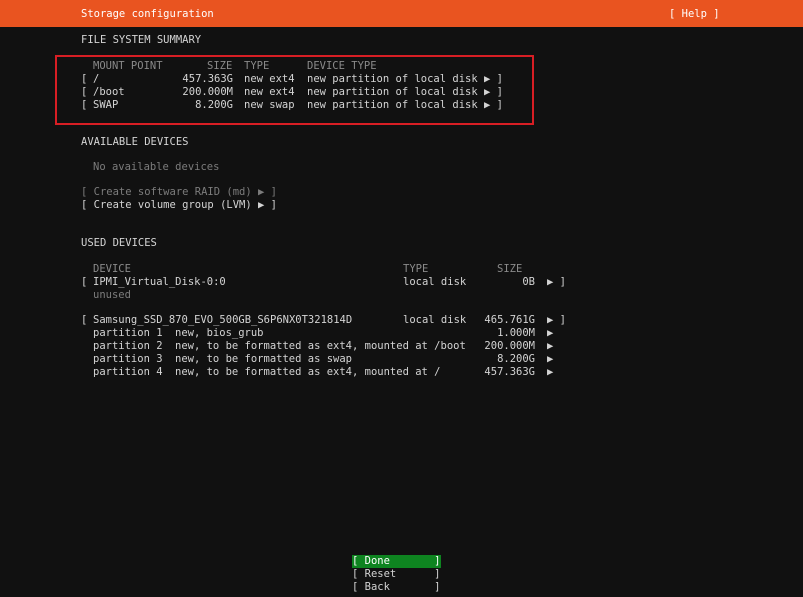  What do you see at coordinates (128, 333) in the screenshot?
I see `partition-name: partition 1` at bounding box center [128, 333].